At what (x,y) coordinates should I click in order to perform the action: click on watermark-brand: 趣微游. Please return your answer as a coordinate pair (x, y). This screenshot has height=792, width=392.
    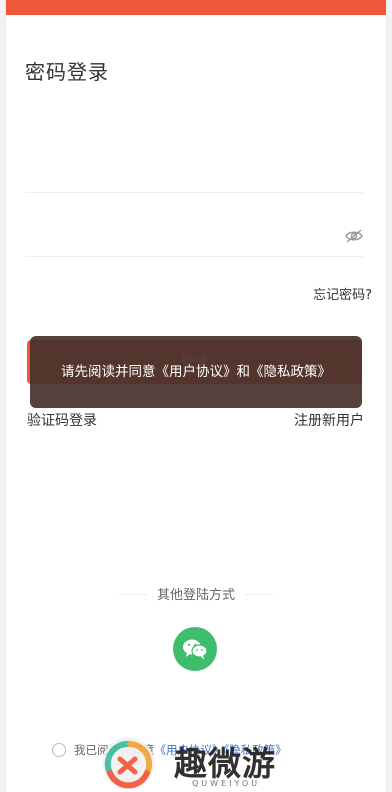
    Looking at the image, I should click on (225, 763).